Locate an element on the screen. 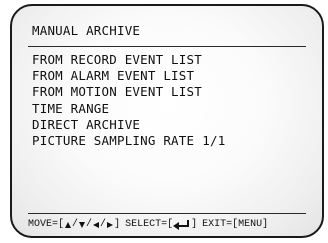  menu-item-from-motion-event-list: FROM MOTION EVENT LIST is located at coordinates (128, 92).